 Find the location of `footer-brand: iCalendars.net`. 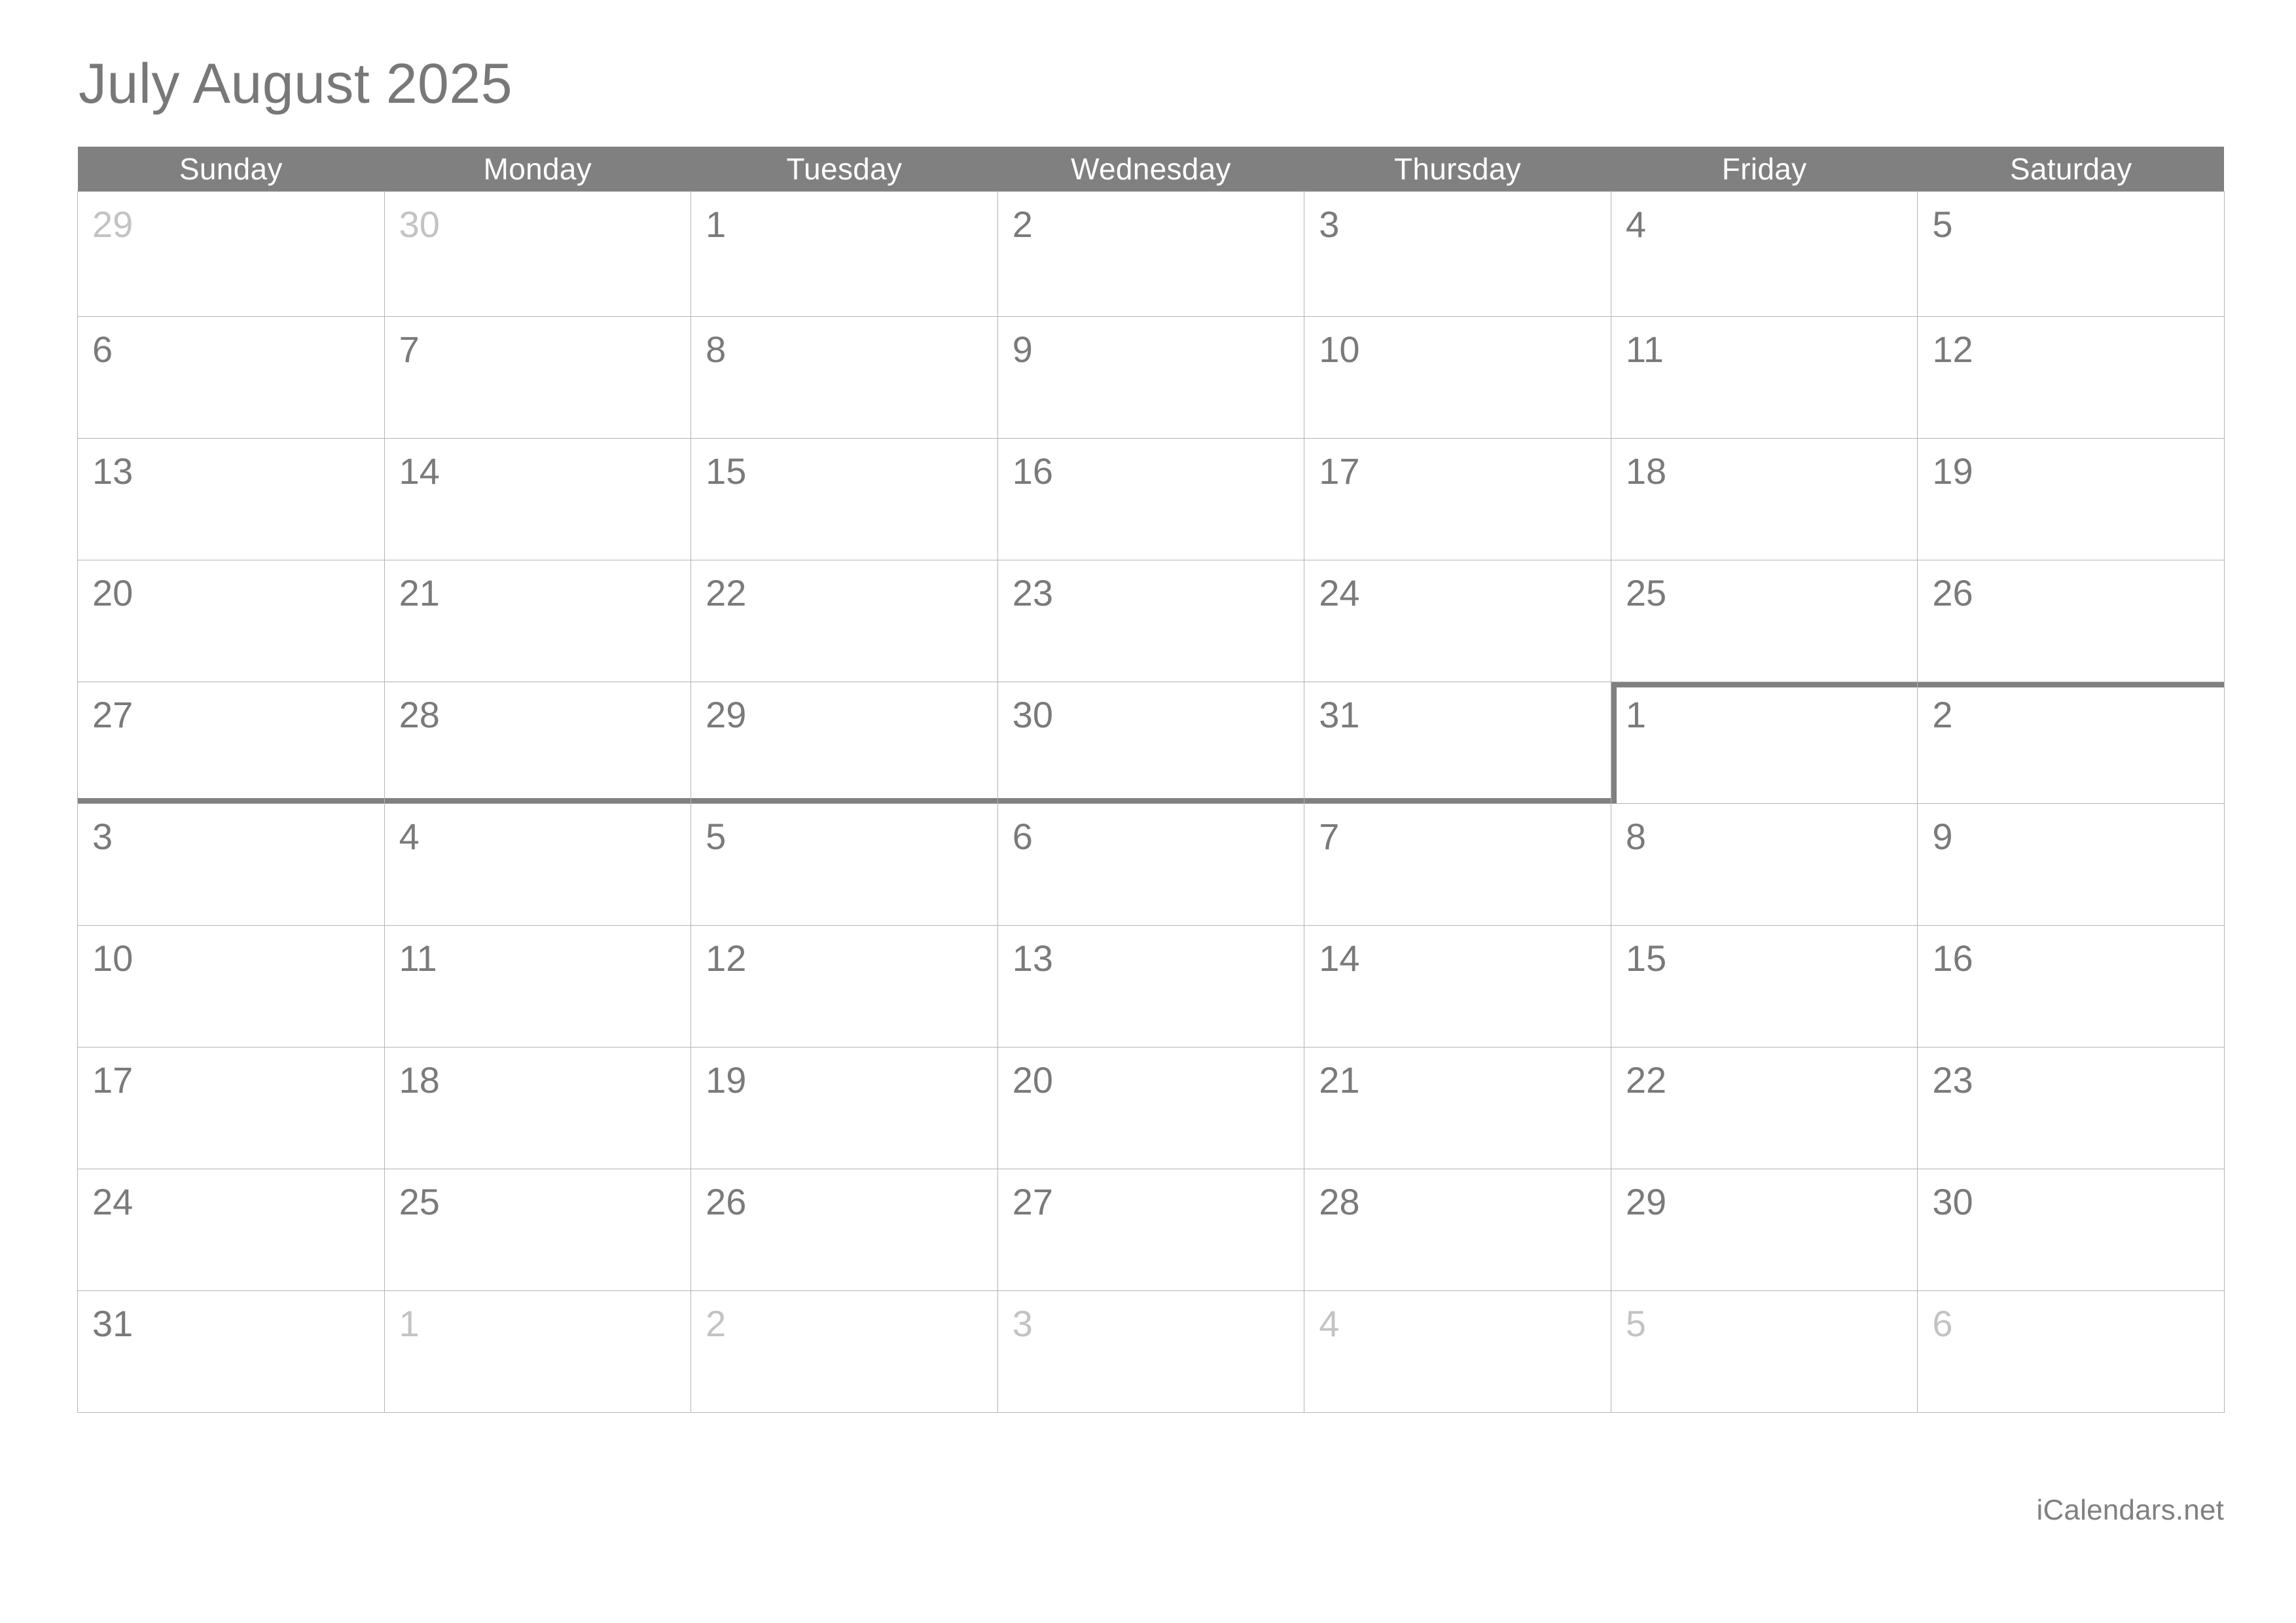

footer-brand: iCalendars.net is located at coordinates (2130, 1510).